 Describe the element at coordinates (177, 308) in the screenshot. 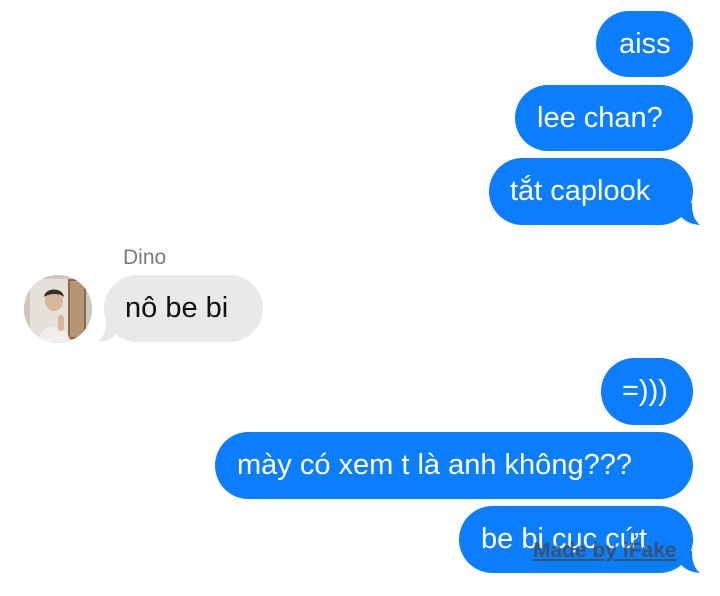

I see `message-text: nô be bi` at that location.